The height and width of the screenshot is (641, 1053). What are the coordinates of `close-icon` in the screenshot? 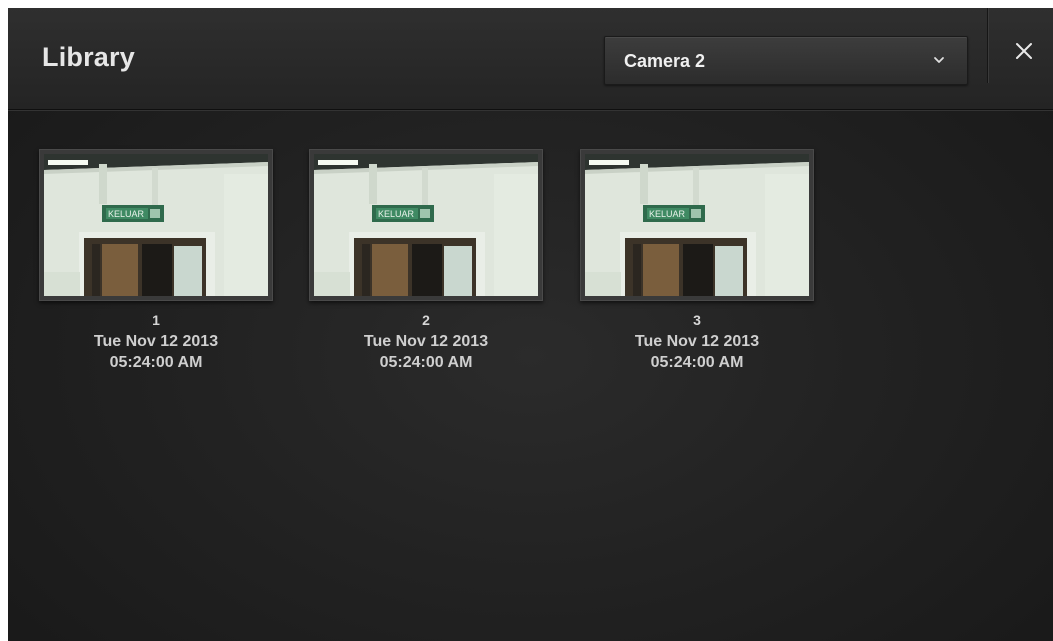 It's located at (1024, 51).